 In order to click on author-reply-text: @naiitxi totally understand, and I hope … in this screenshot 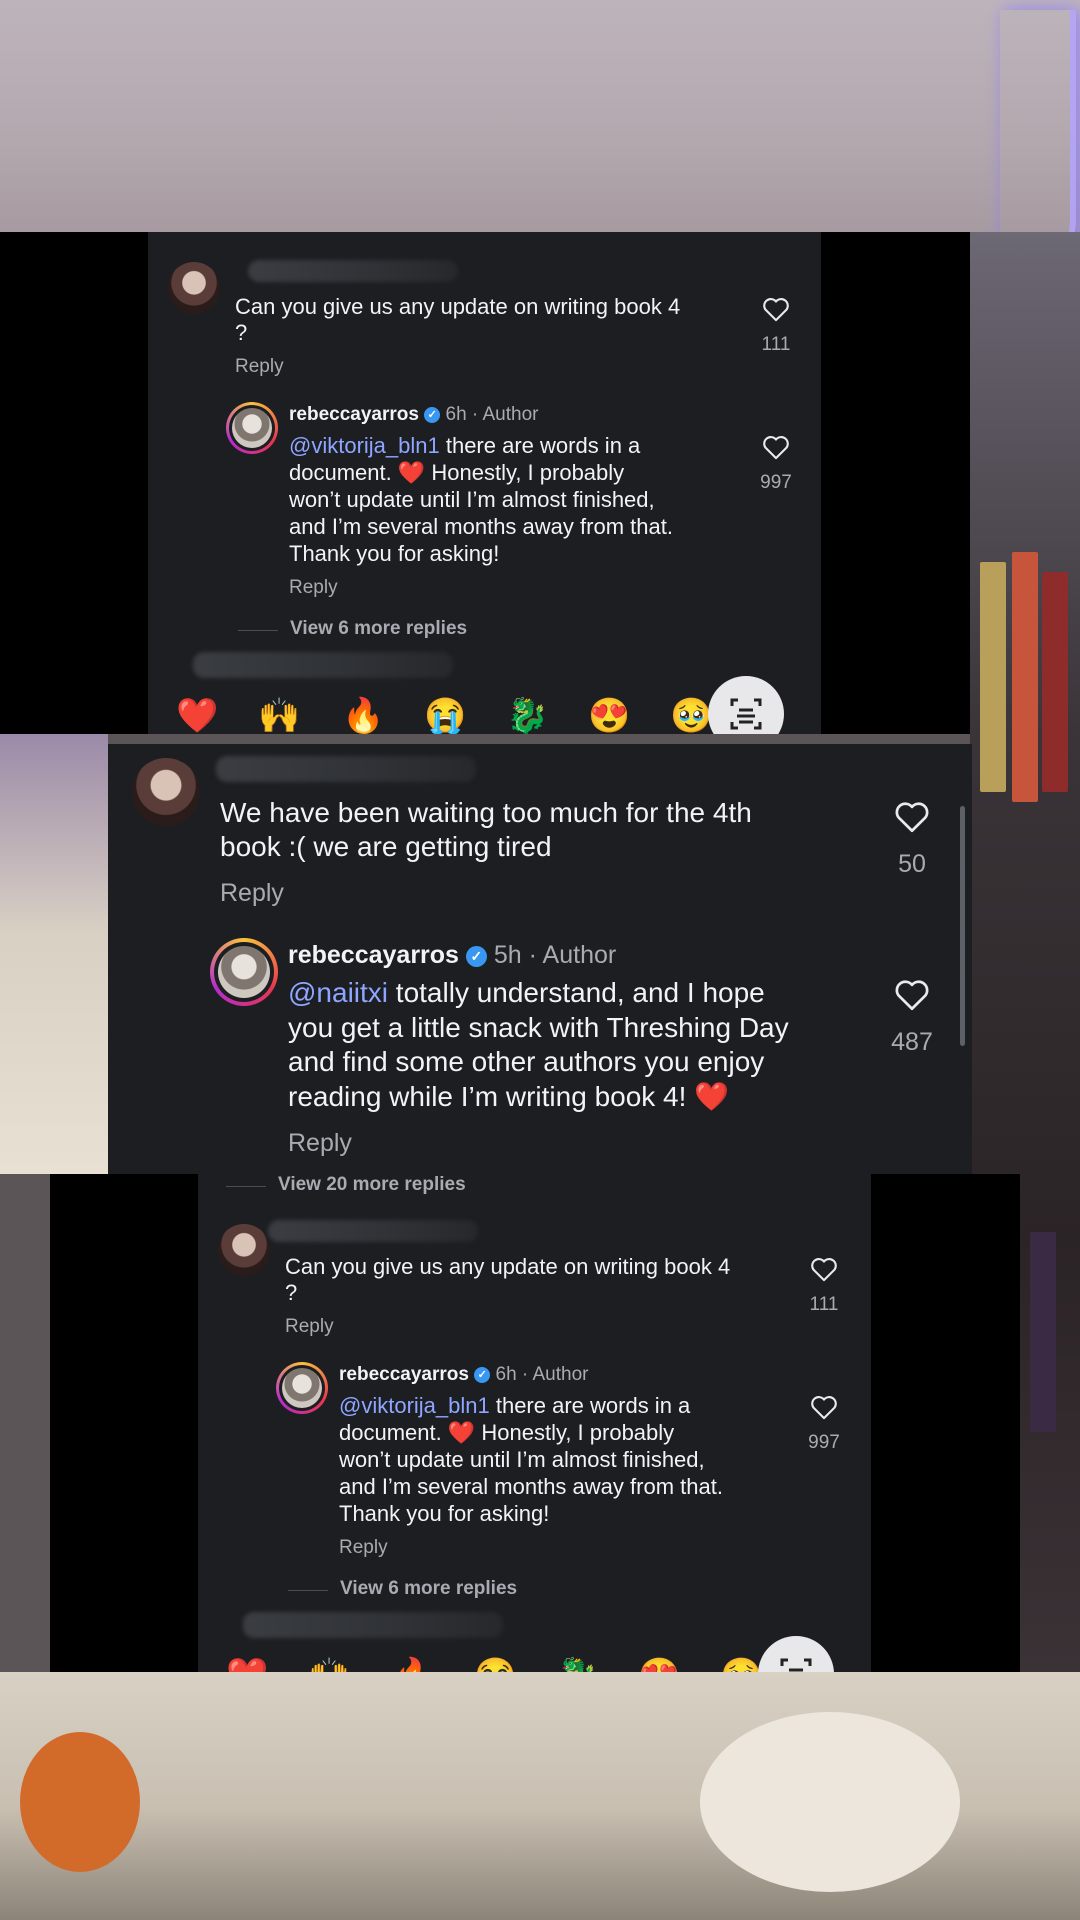, I will do `click(538, 1044)`.